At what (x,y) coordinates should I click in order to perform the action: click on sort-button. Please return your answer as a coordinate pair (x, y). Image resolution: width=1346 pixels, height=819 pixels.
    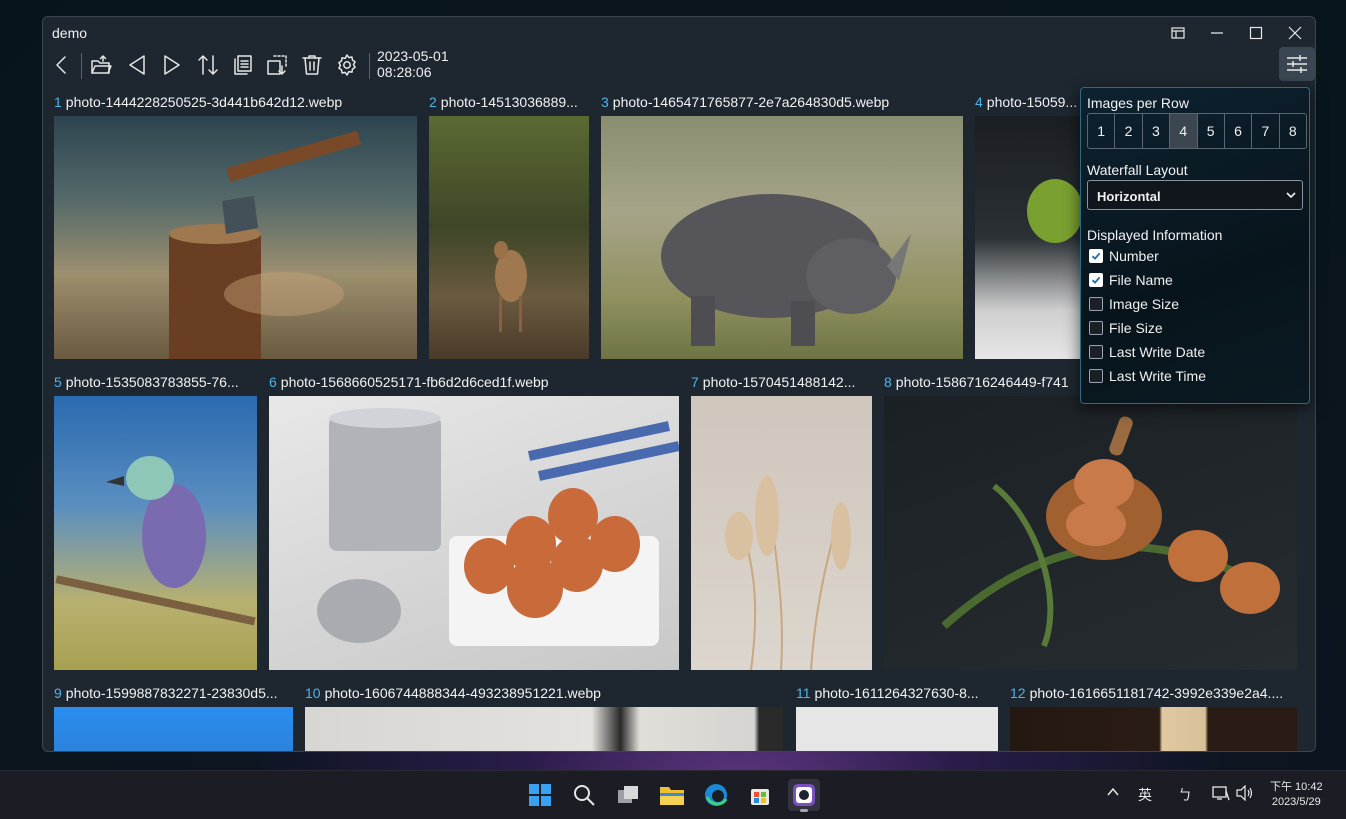
    Looking at the image, I should click on (208, 65).